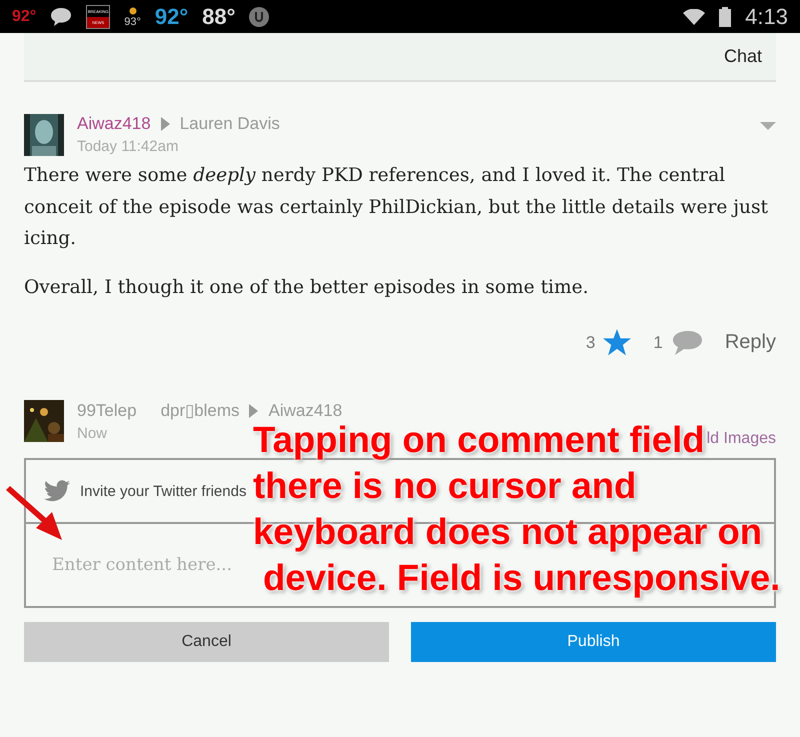 The height and width of the screenshot is (737, 800). I want to click on author-name: Aiwaz418, so click(114, 124).